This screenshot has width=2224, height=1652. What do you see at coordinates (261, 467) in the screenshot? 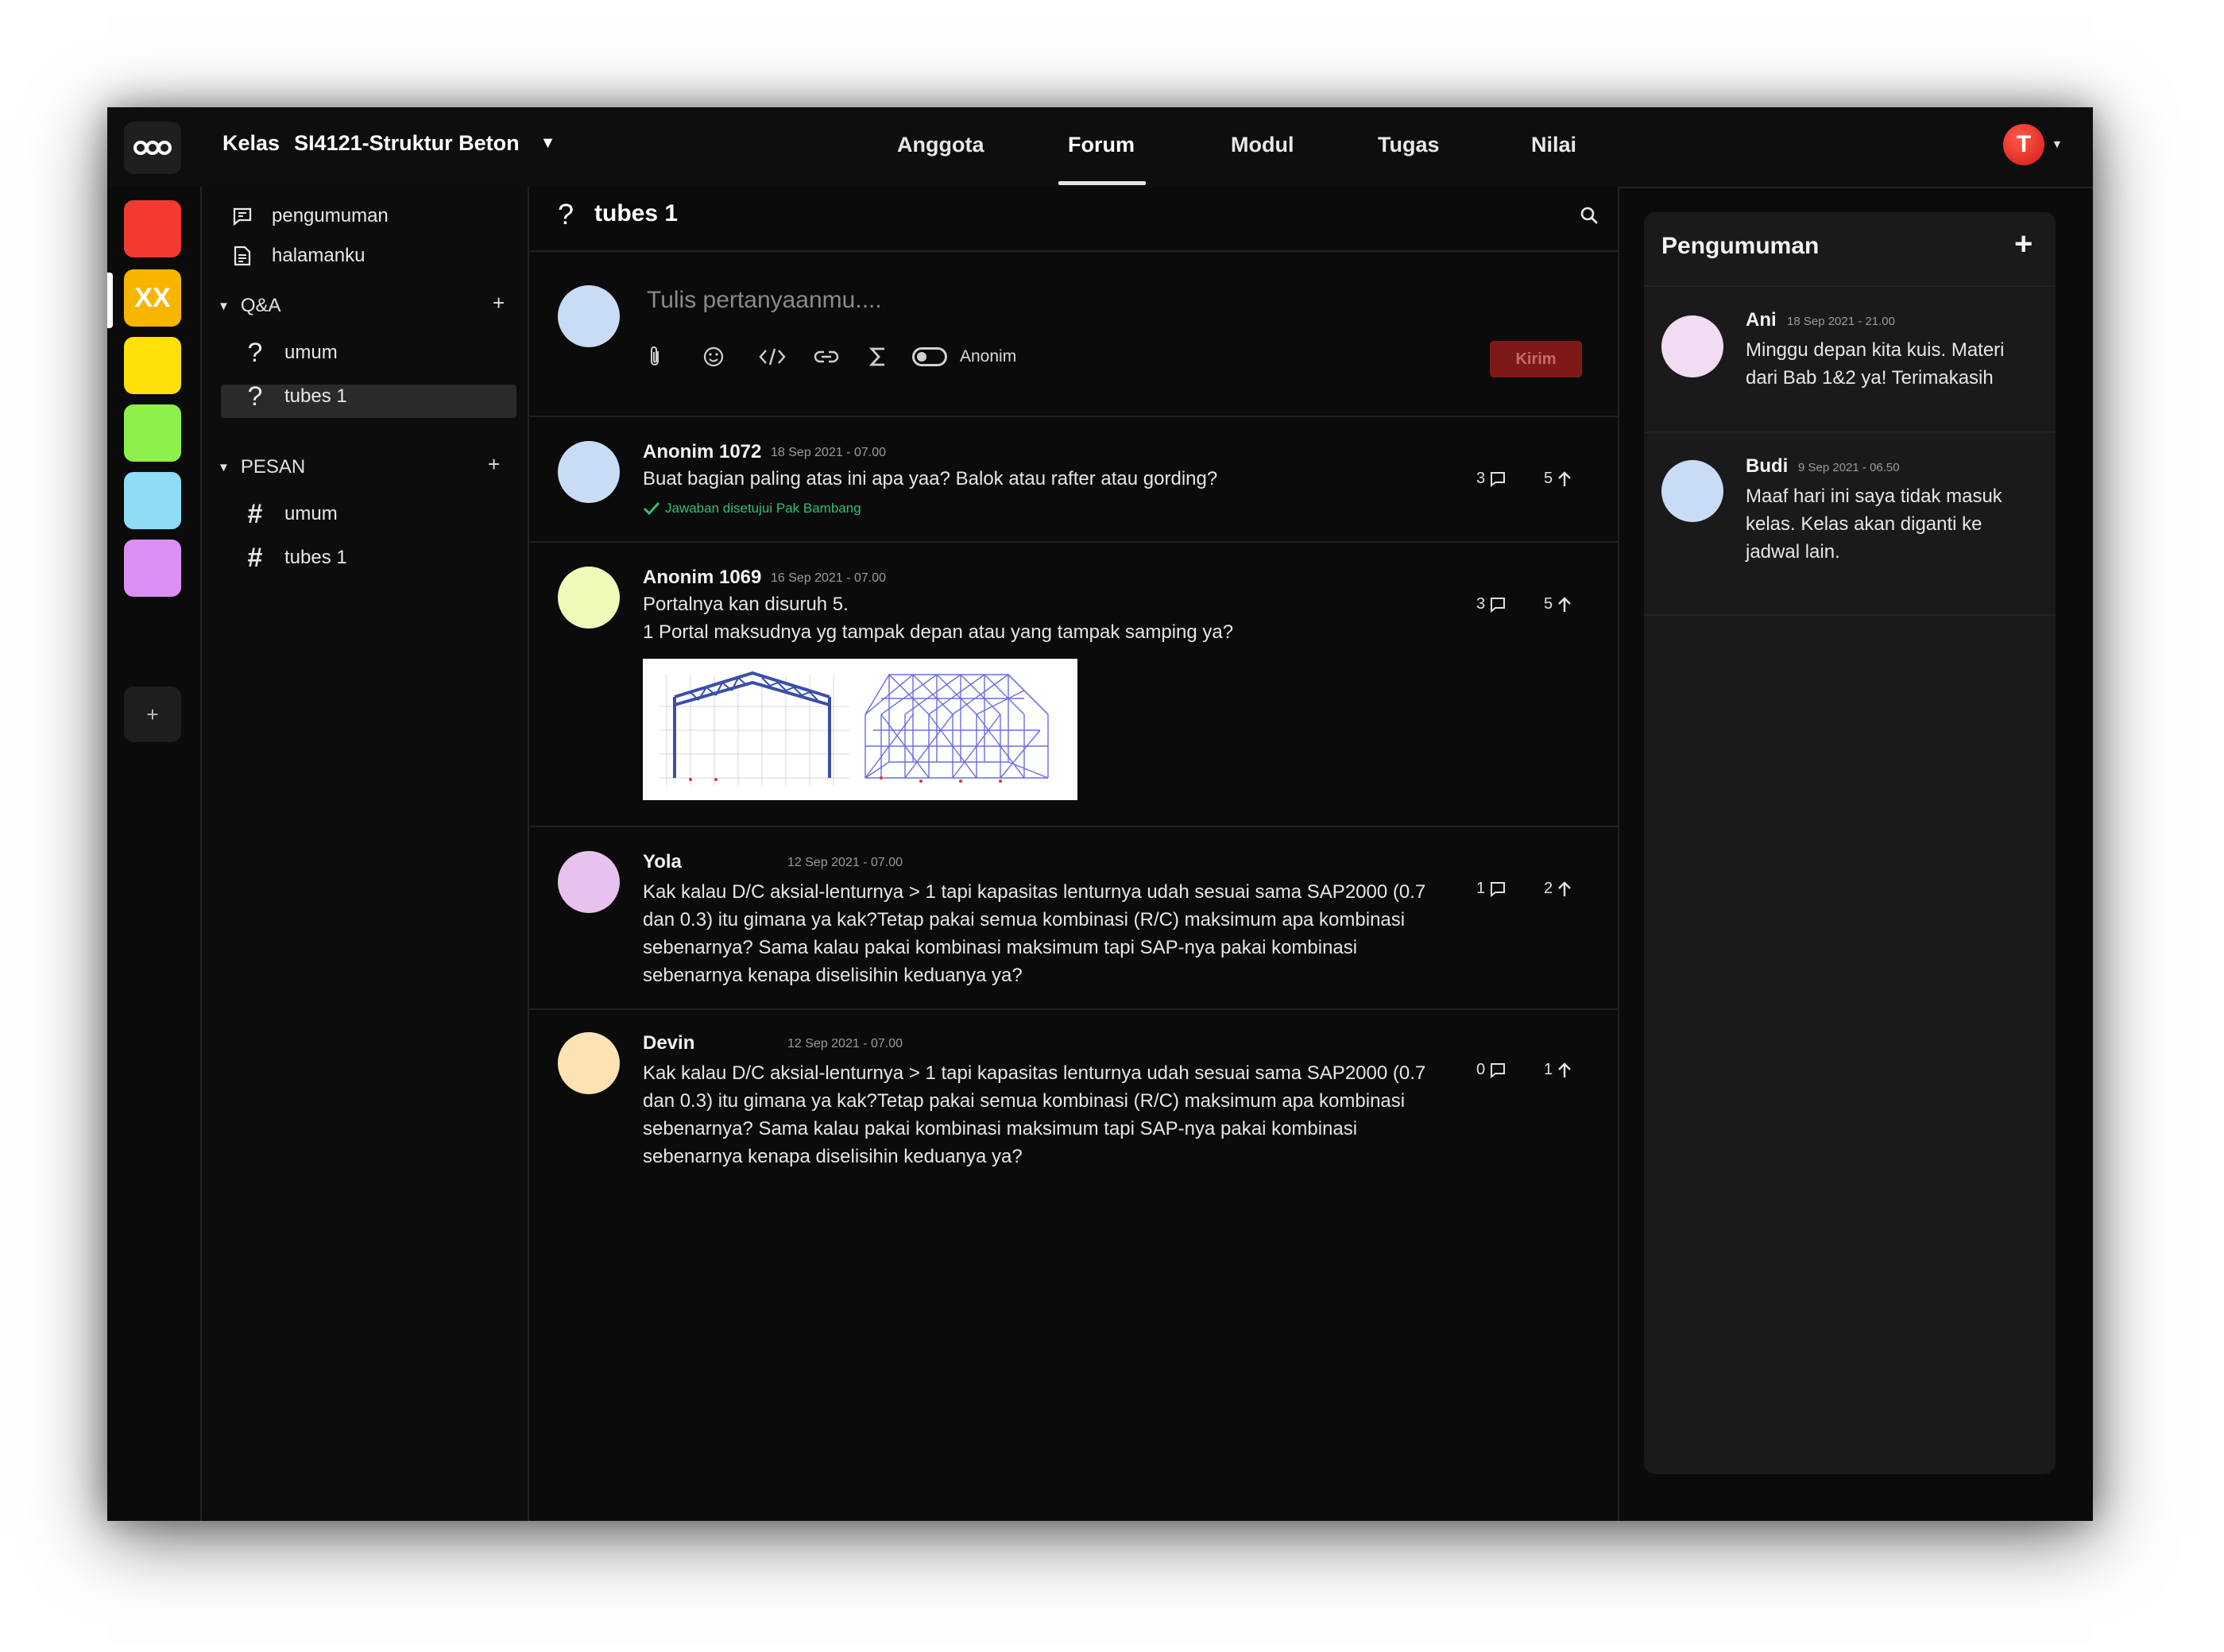
I see `section-pesan: ▼ PESAN` at bounding box center [261, 467].